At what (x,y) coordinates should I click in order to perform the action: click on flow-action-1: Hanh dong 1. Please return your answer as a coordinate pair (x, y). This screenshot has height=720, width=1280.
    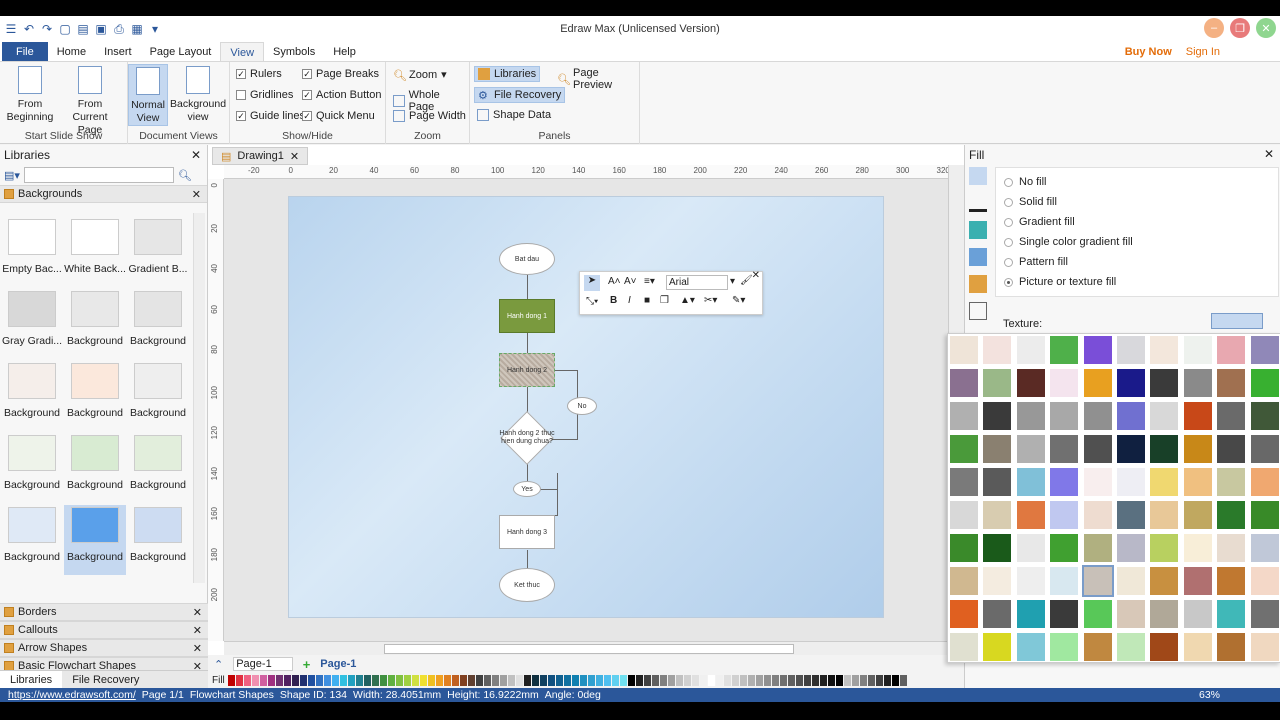
    Looking at the image, I should click on (527, 316).